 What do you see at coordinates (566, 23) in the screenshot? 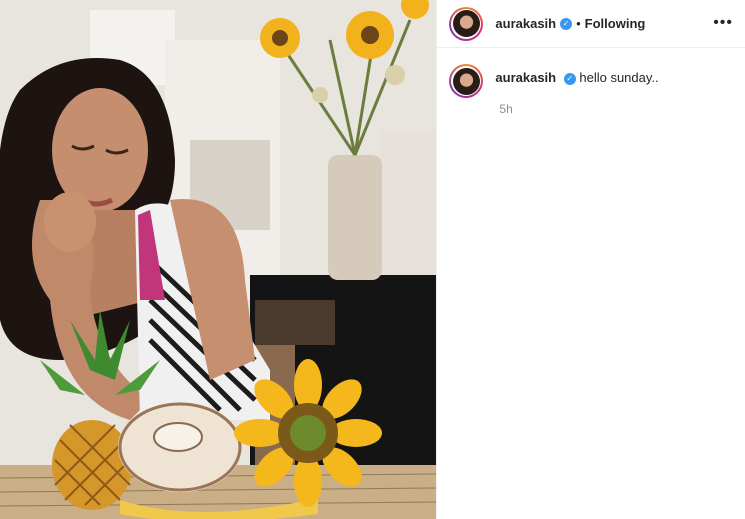
I see `verified-icon: ✓` at bounding box center [566, 23].